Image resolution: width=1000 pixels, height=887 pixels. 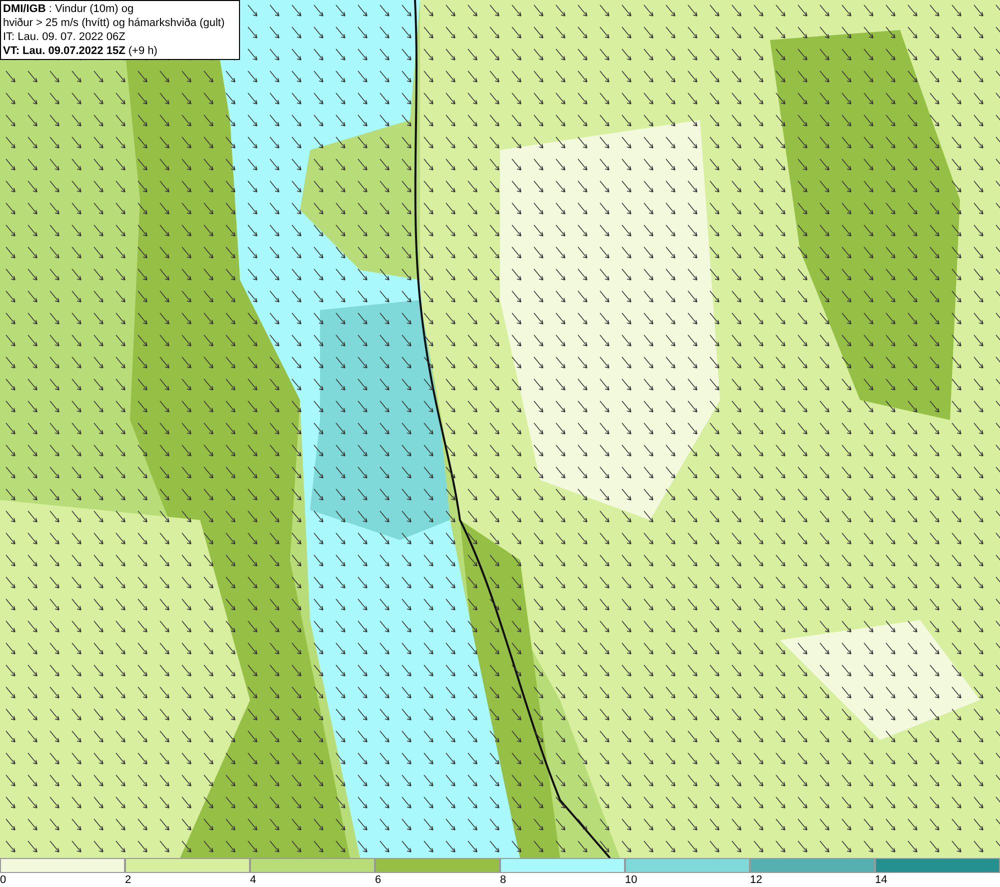 I want to click on scale-label: 14, so click(x=881, y=880).